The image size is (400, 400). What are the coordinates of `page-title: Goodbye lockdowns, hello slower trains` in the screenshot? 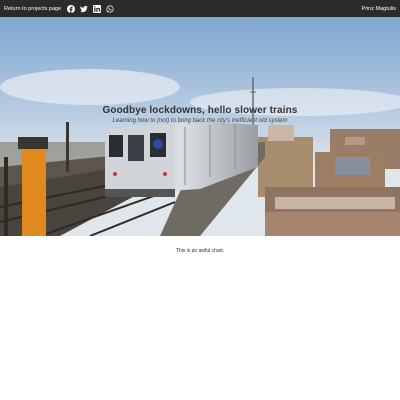 It's located at (200, 110).